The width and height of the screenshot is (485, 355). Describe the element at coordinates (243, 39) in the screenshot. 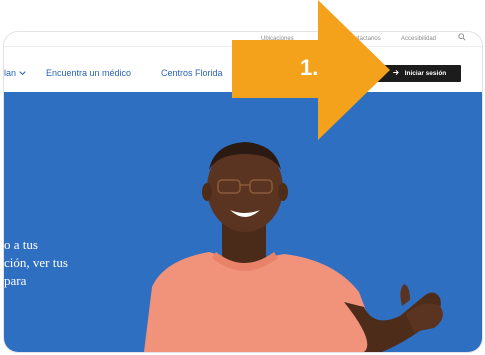

I see `utility-bar: Ubicaciones Contáctanos Accesibilidad` at that location.